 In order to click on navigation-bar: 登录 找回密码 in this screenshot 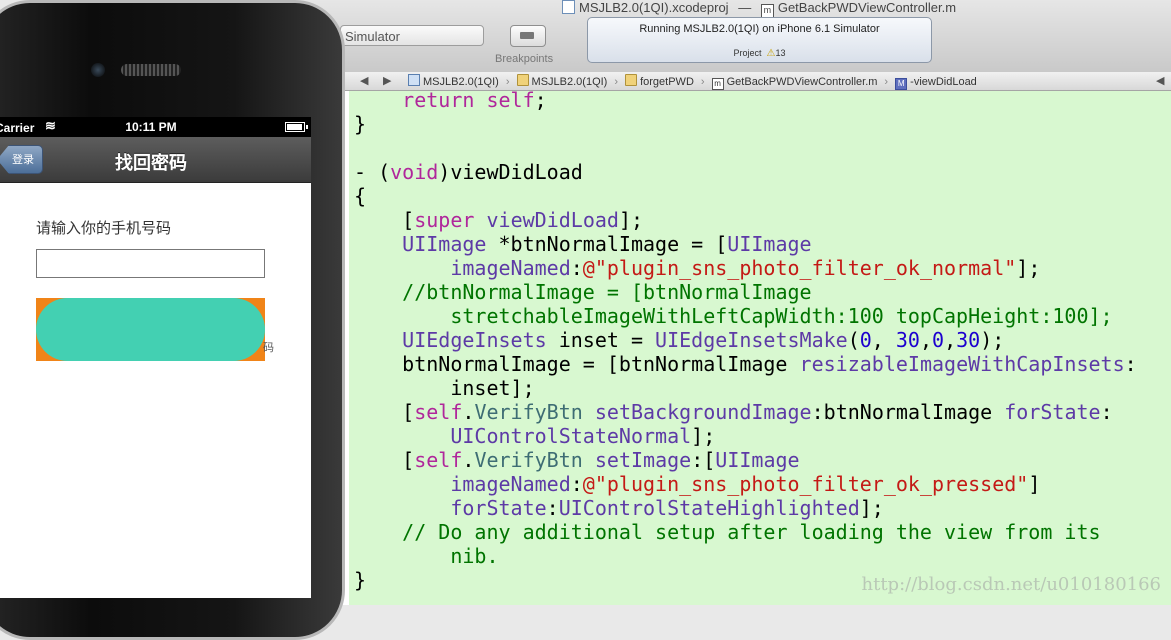, I will do `click(155, 160)`.